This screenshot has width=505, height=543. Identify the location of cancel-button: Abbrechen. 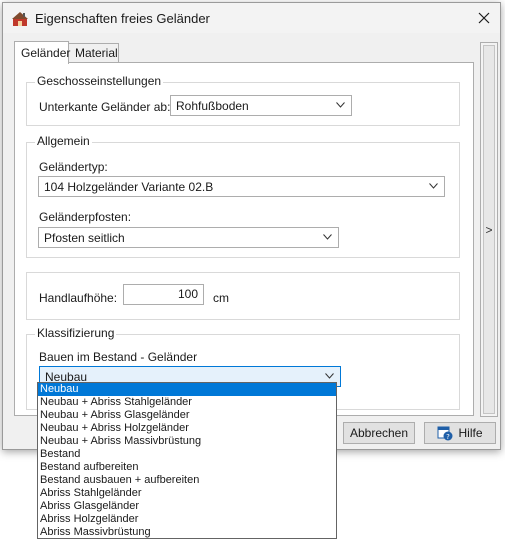
(379, 433).